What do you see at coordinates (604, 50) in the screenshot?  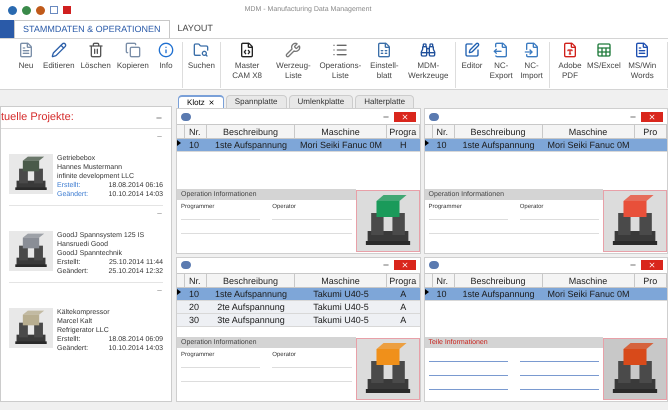 I see `spreadsheet-icon` at bounding box center [604, 50].